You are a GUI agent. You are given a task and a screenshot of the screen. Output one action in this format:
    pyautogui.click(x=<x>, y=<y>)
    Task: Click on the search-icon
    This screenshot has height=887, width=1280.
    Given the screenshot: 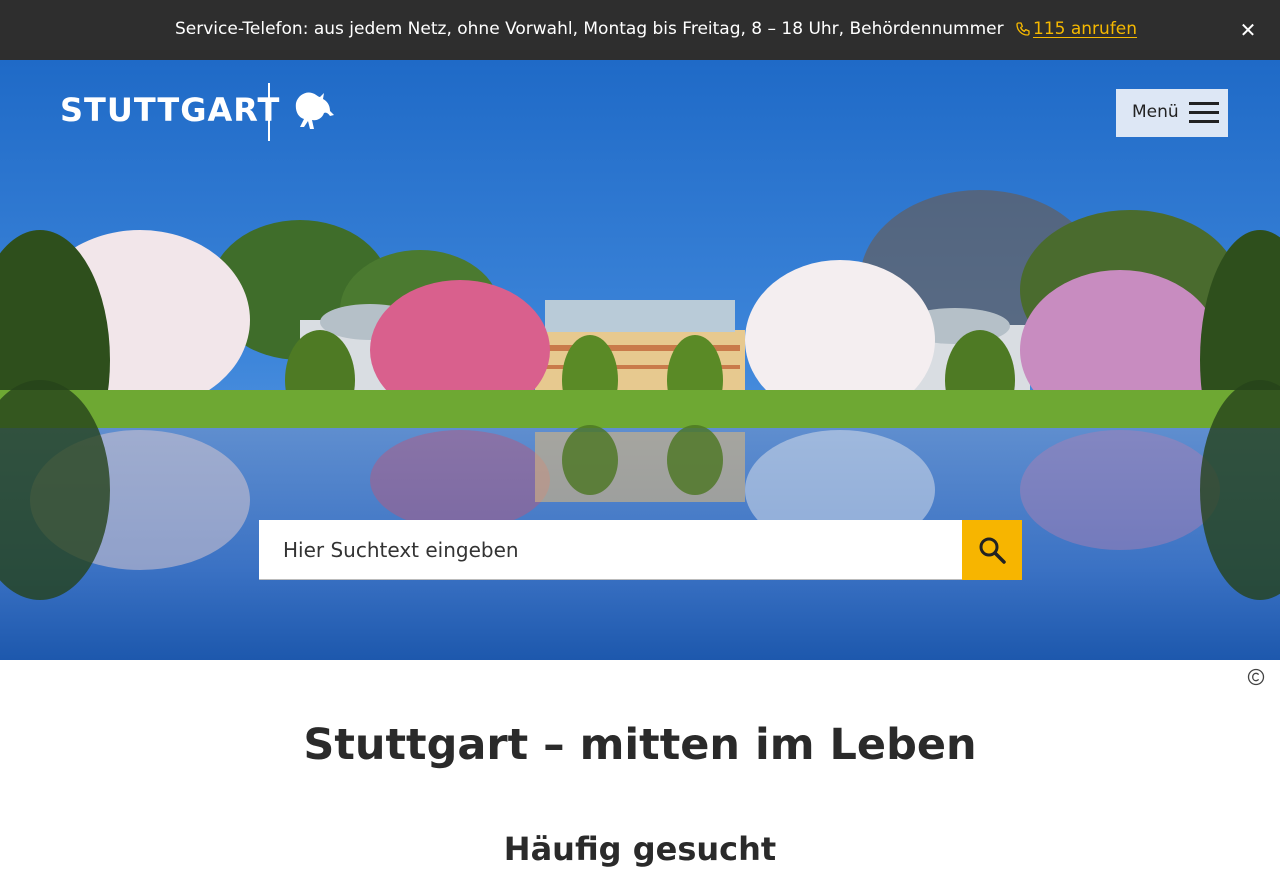 What is the action you would take?
    pyautogui.click(x=992, y=550)
    